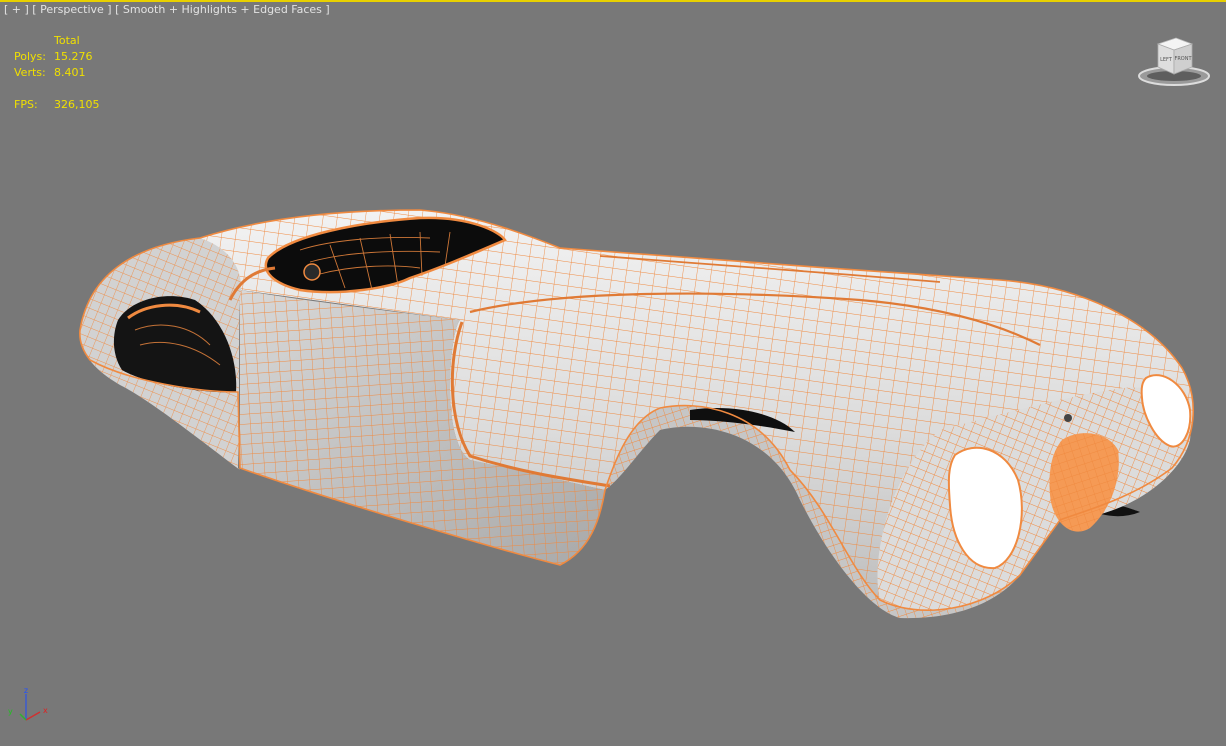 Image resolution: width=1226 pixels, height=746 pixels. What do you see at coordinates (1166, 60) in the screenshot?
I see `viewcube-left-label: LEFT` at bounding box center [1166, 60].